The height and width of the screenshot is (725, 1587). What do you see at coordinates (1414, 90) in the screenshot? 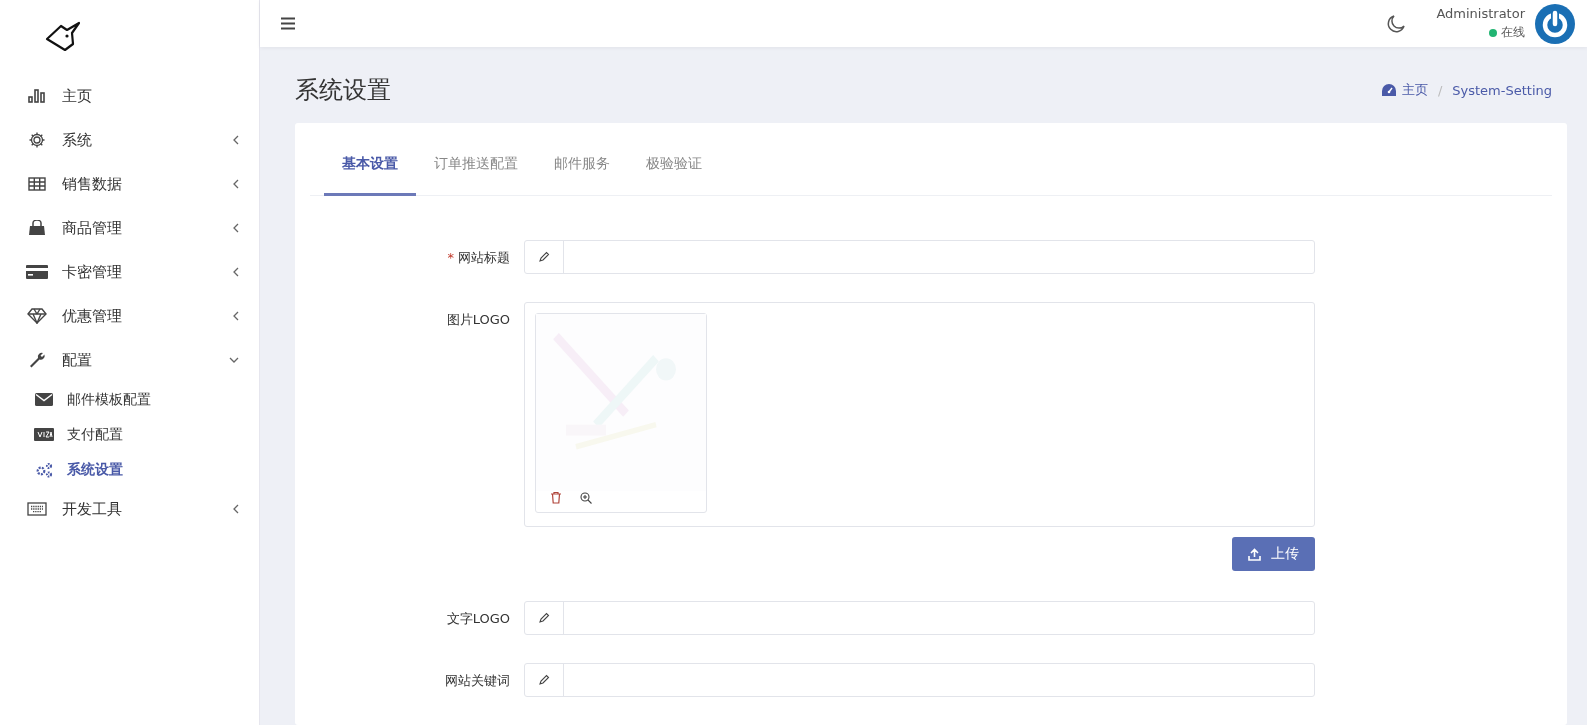
I see `breadcrumb-link: 主页` at bounding box center [1414, 90].